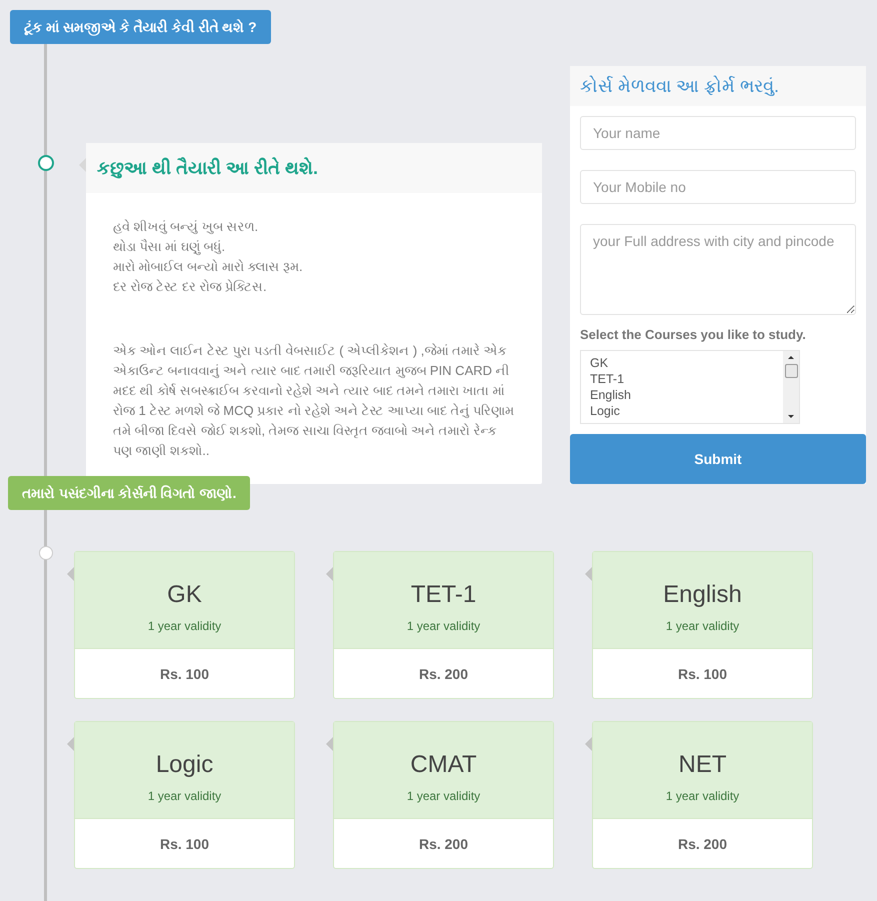  I want to click on description-text: એક ઓન લાઈન ટેસ્ટ પુરા પડતી વેબસાઈટ ( એપ્લીકેશન ) ,જેમાં તમારે એક એકાઉન્ટ બનાવવાનું અને ત્યાર બાદ તમારી જરૂરિયાત મુજબ PIN CARD ની મદદ થી કોર્ષ સબસ્ક્રાઈબ કરવાનો રહેશે અને ત્યાર બાદ તમને તમારા ખાતા માં રોજ 1 ટેસ્ટ મળશે જે MCQ પ્રકાર નો રહેશે અને ટેસ્ટ આપ્યા બાદ તેનું પરિણામ તમે બીજા દિવસે જોઈ શકશો, તેમજ સાચા વિસ્તૃત જવાબો અને તમારો રેન્ક પણ જાણી શકશો.., so click(314, 401).